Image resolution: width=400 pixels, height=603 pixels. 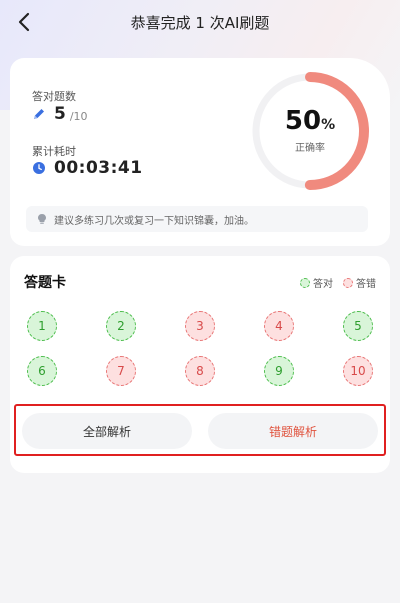 What do you see at coordinates (98, 168) in the screenshot?
I see `elapsed-time-value: 00:03:41` at bounding box center [98, 168].